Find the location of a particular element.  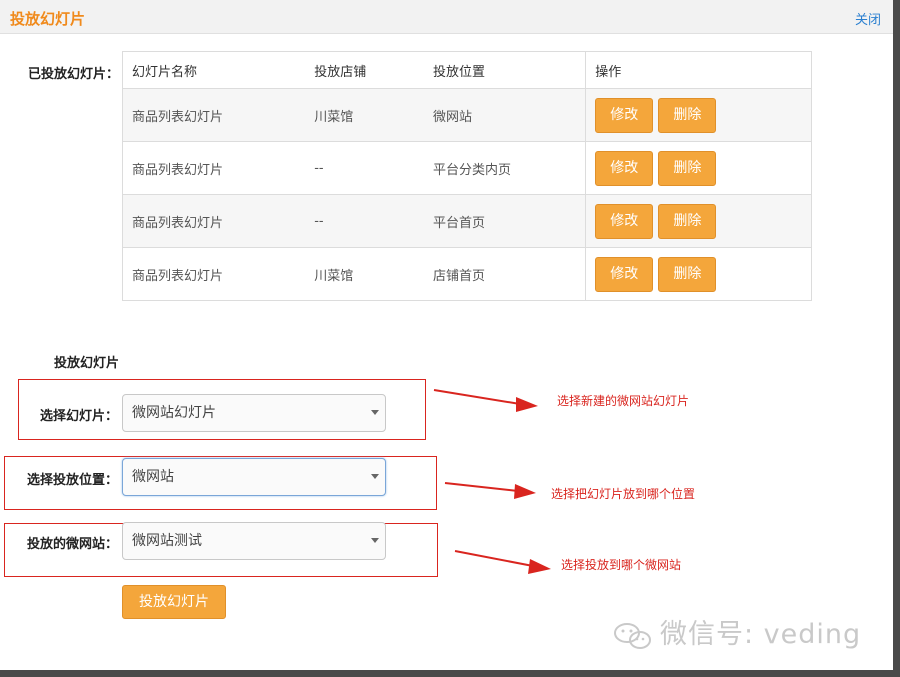

annotation-arrows is located at coordinates (492, 481).